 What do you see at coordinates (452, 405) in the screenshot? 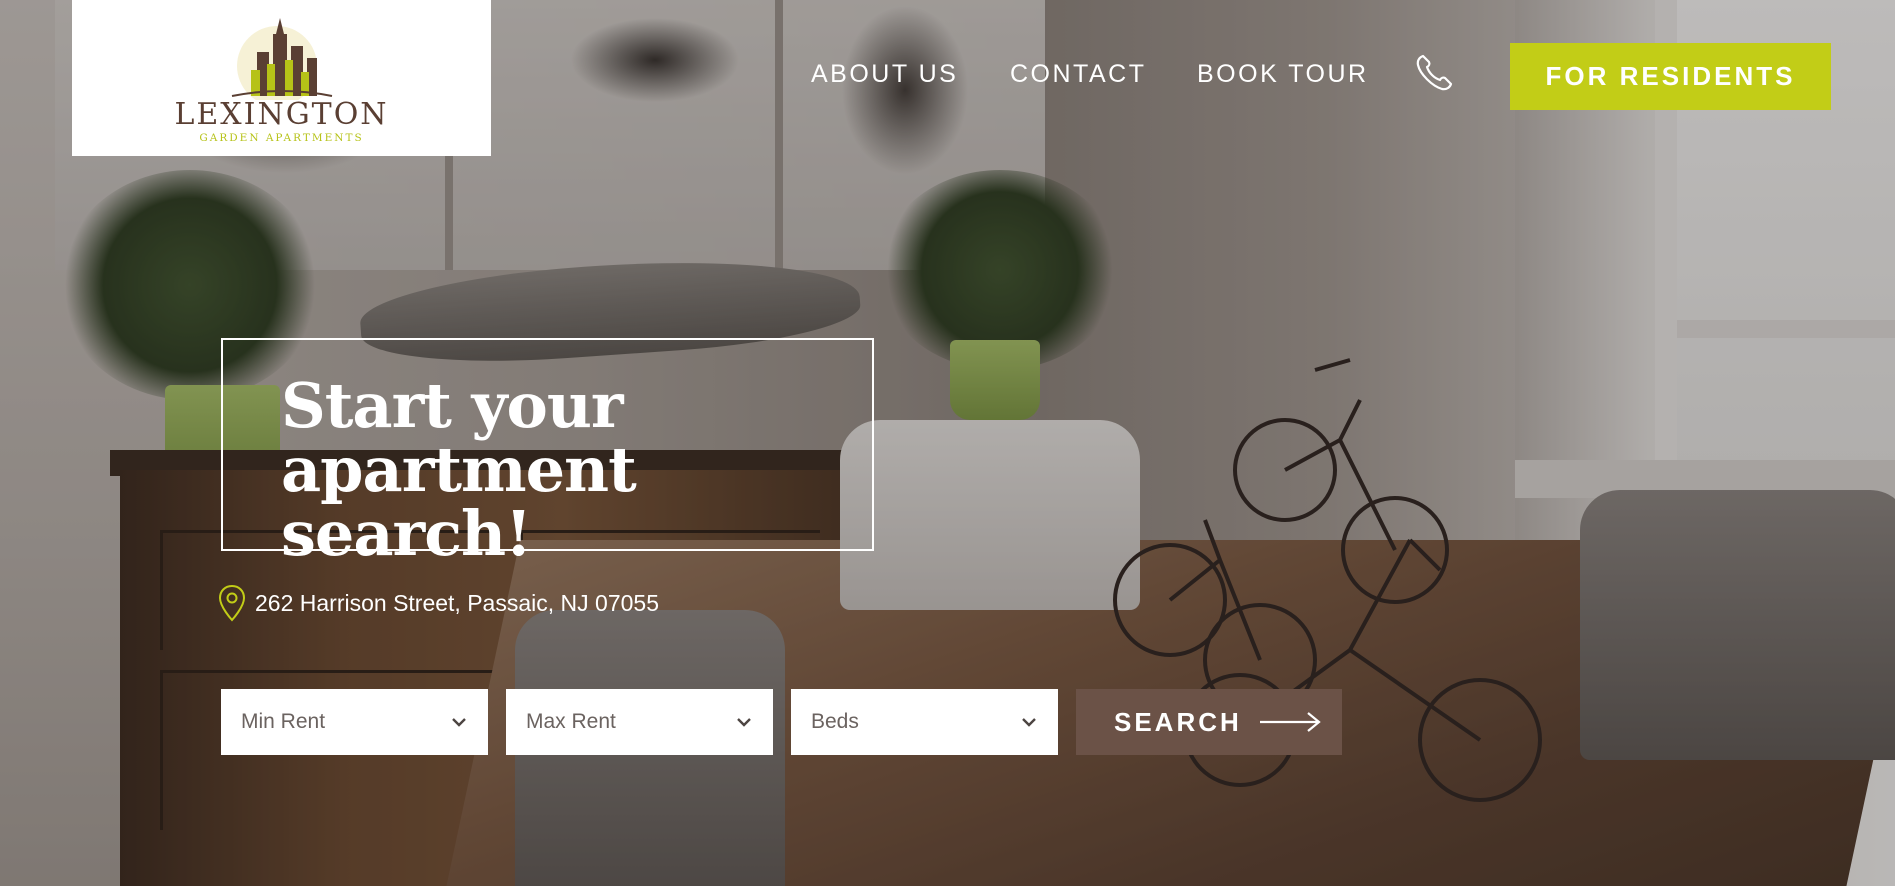
I see `headline-line-1: Start your` at bounding box center [452, 405].